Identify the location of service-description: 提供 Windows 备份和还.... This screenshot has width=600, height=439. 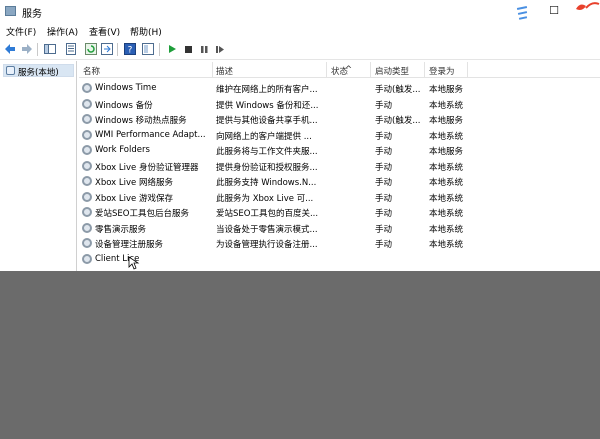
(267, 105).